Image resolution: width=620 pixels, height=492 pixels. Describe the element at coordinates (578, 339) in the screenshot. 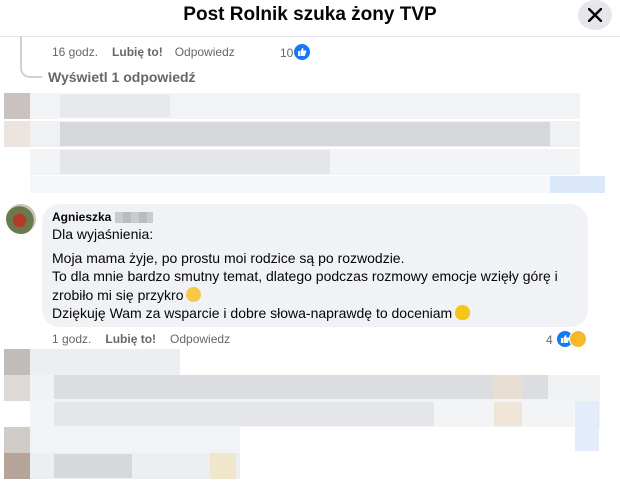

I see `care-reaction-icon` at that location.